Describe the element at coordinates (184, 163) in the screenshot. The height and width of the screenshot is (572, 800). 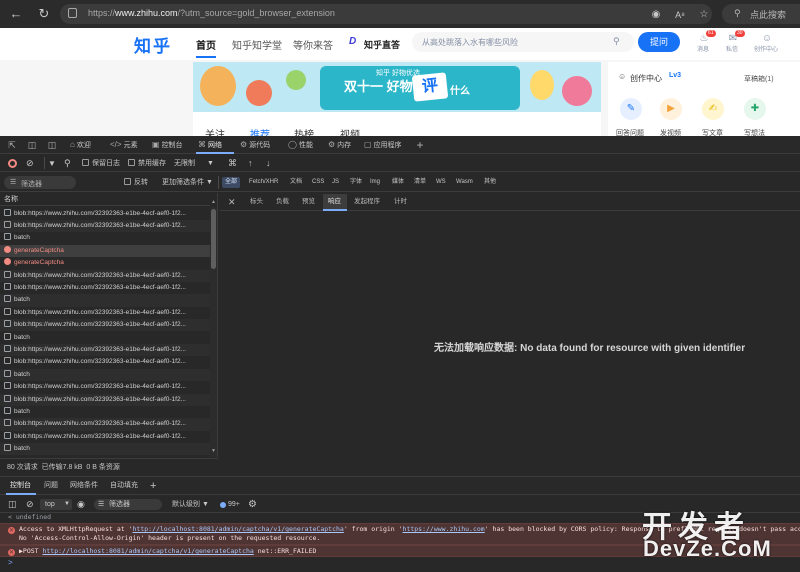
I see `throttle-select: 无限制` at that location.